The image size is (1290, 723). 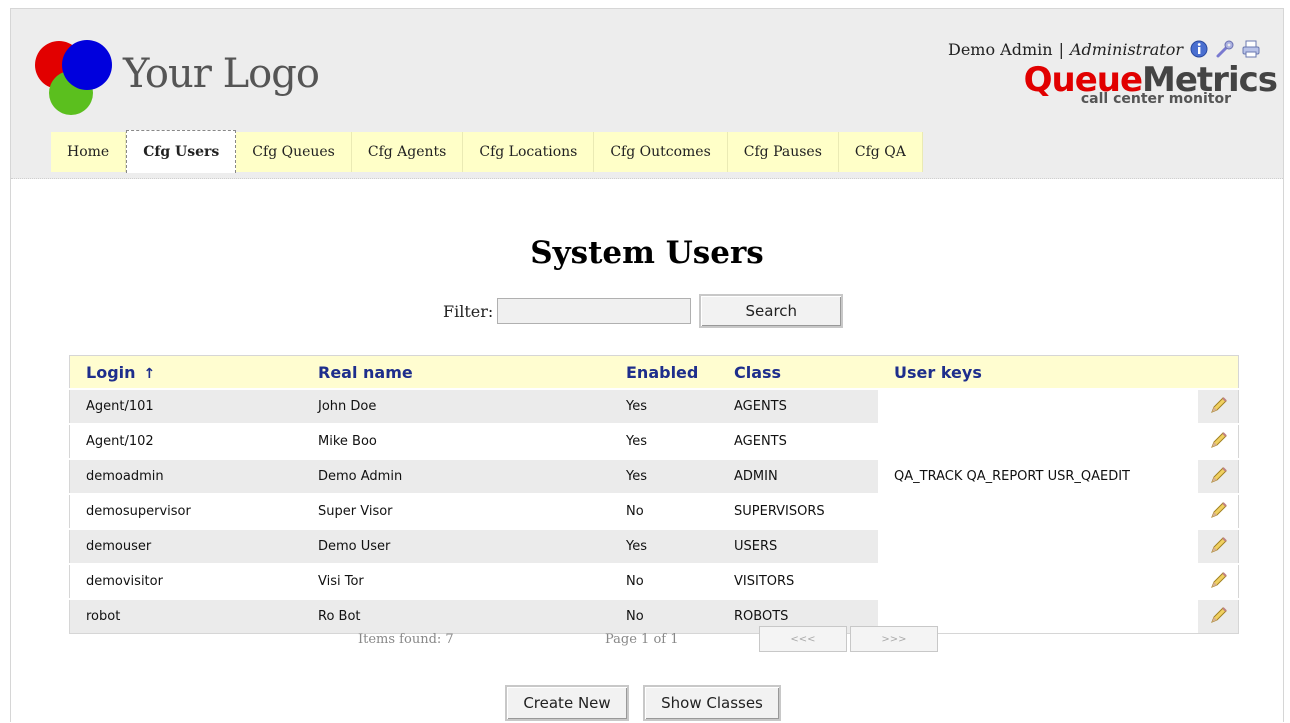 I want to click on table-row: Agent/102 Mike Boo Yes AGENTS, so click(x=654, y=441).